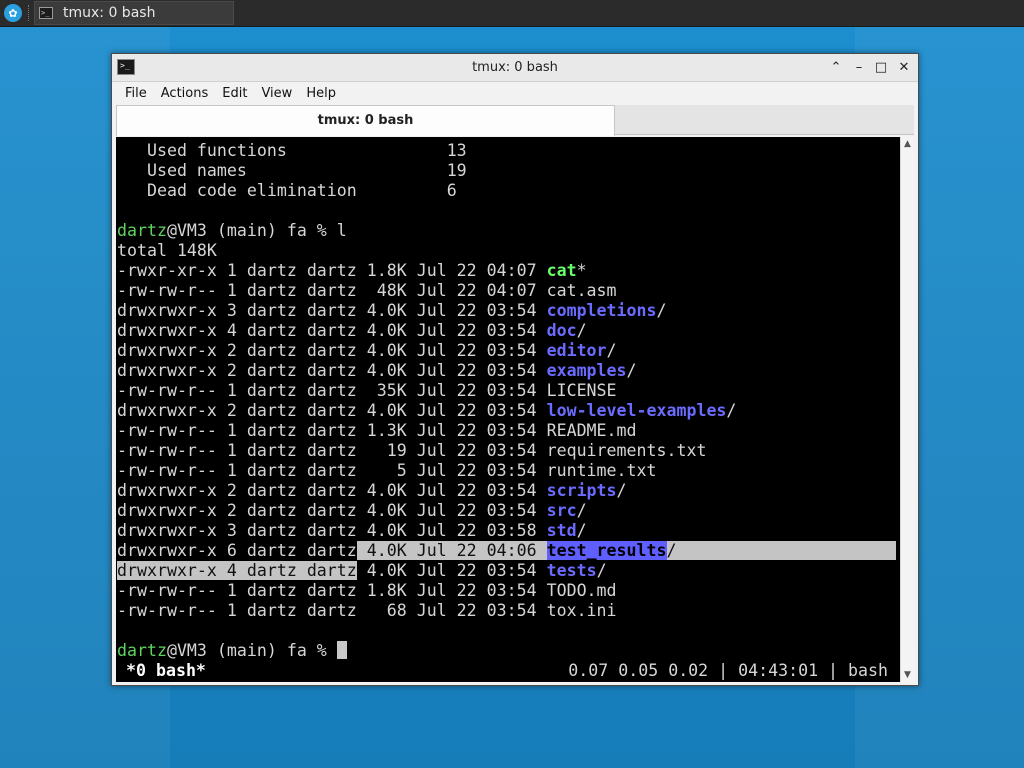 The width and height of the screenshot is (1024, 768). I want to click on xfce-menu-icon: ✿, so click(13, 13).